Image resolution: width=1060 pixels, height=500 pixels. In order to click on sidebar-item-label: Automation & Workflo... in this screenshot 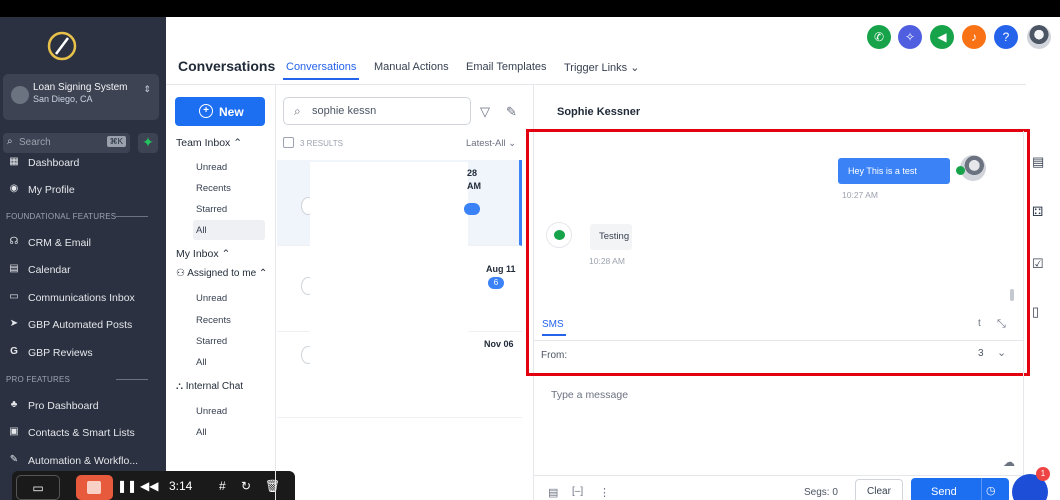, I will do `click(83, 461)`.